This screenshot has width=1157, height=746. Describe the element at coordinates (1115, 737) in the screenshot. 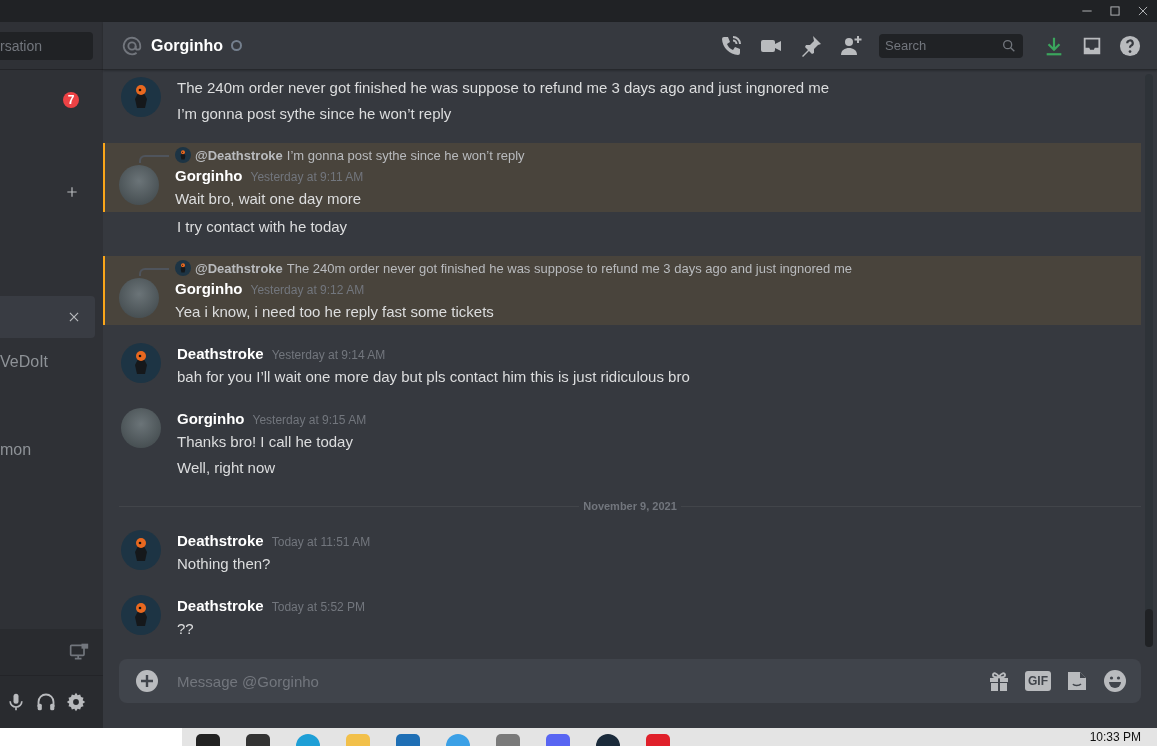

I see `taskbar-clock: 10:33 PM` at that location.